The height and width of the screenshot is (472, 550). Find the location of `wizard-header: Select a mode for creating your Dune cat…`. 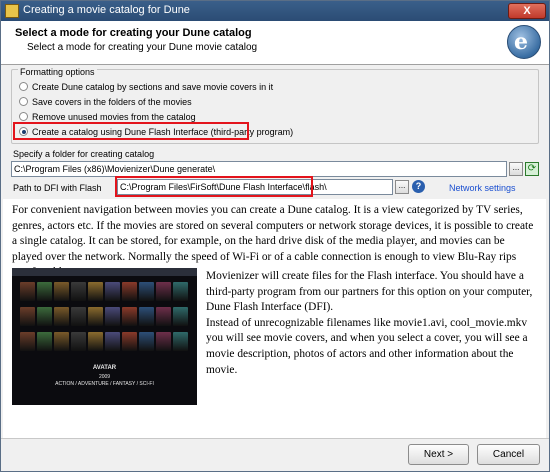

wizard-header: Select a mode for creating your Dune cat… is located at coordinates (275, 43).